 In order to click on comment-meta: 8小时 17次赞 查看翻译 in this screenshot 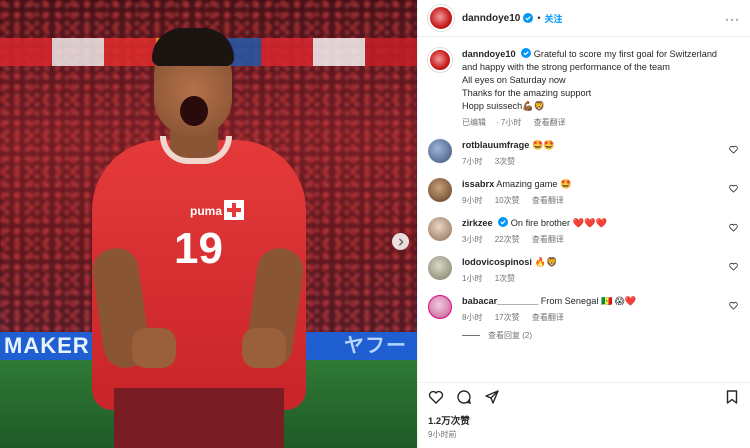, I will do `click(601, 317)`.